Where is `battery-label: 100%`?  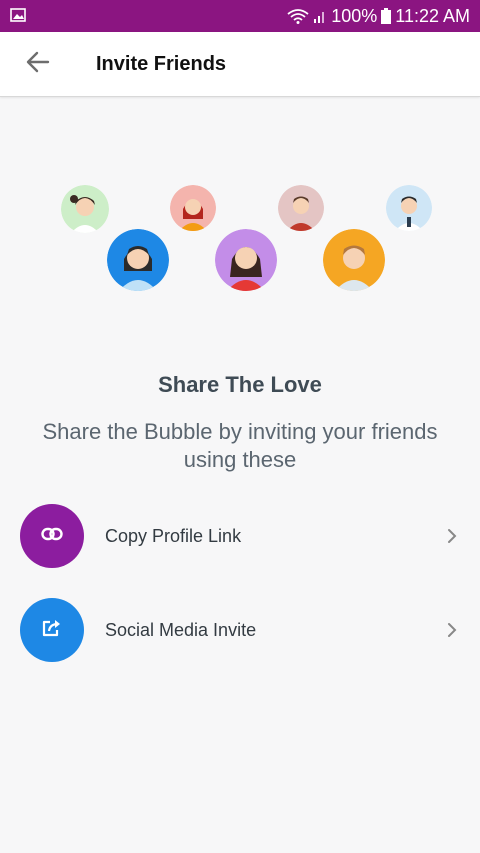
battery-label: 100% is located at coordinates (354, 15).